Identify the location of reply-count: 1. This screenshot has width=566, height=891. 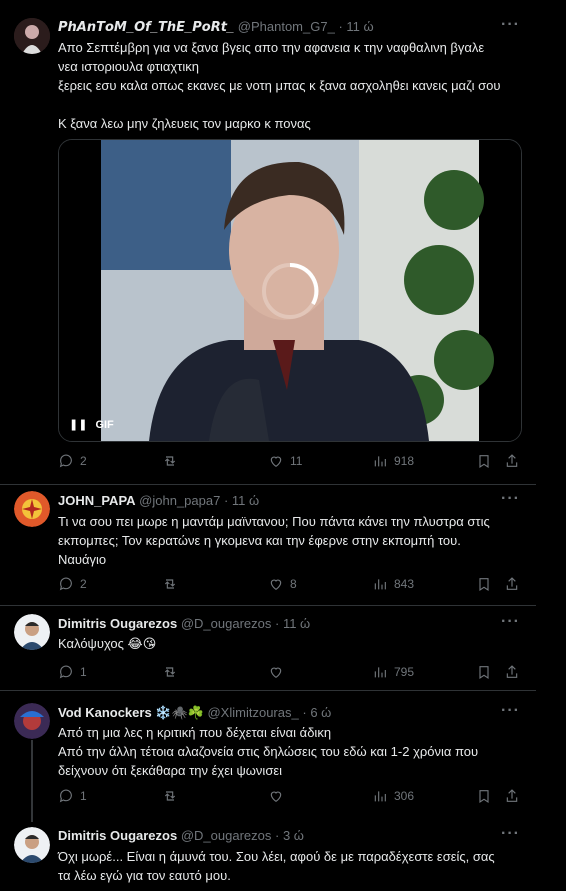
(83, 796).